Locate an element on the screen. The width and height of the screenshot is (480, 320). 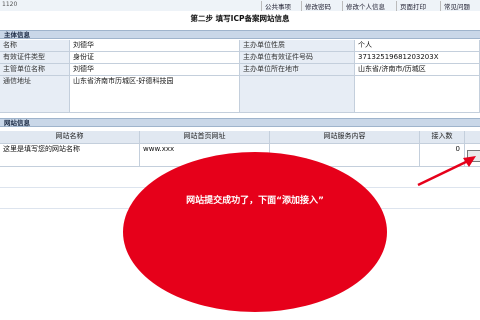
callout-arrow-line is located at coordinates (444, 172).